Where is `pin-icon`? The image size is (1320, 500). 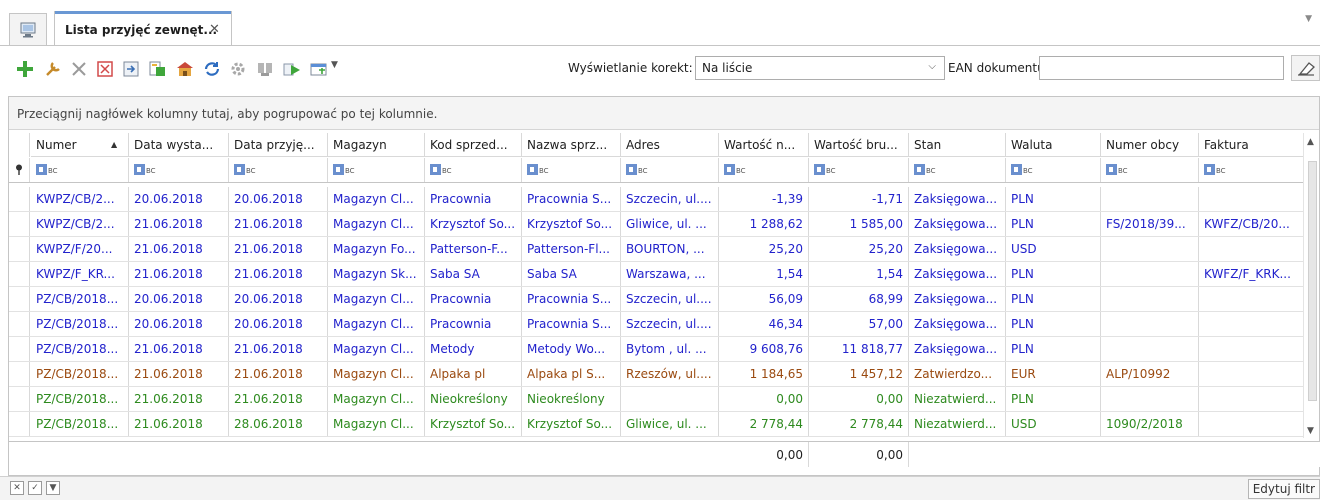
pin-icon is located at coordinates (19, 169).